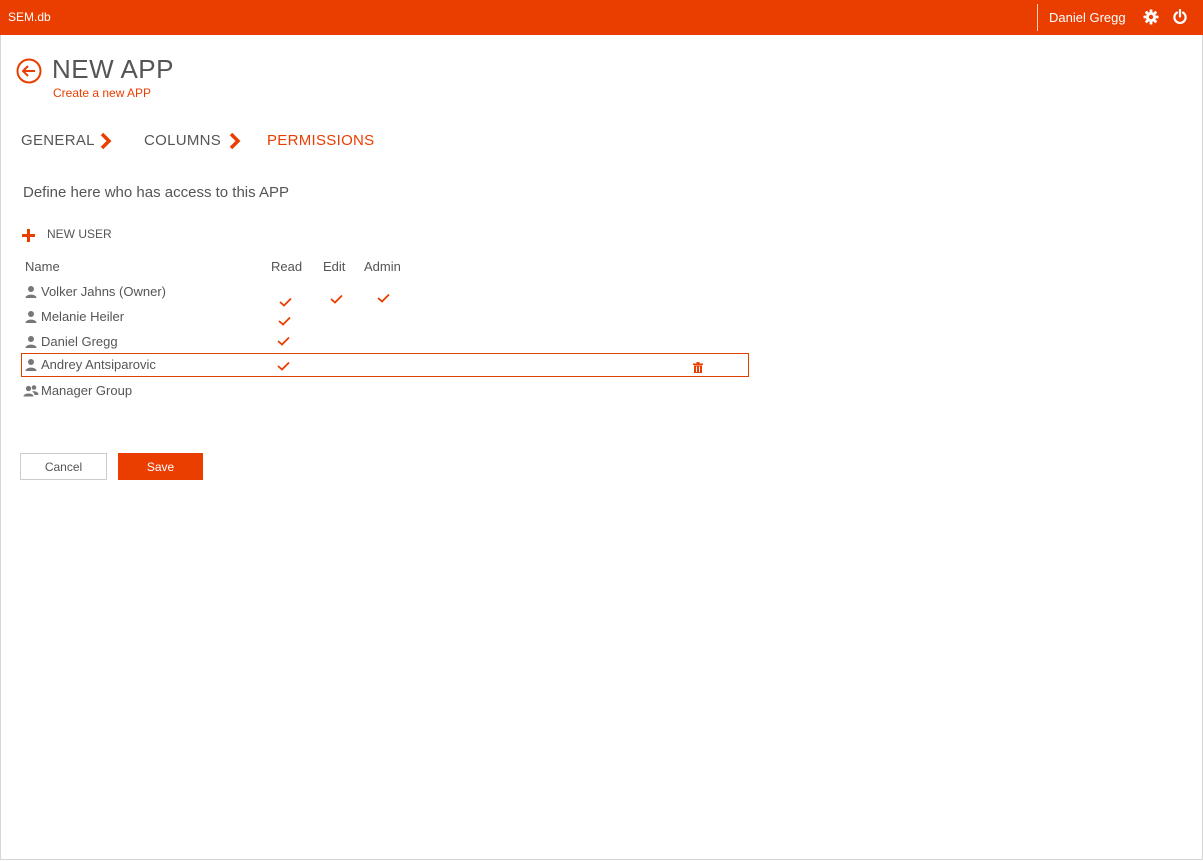 This screenshot has height=861, width=1203. What do you see at coordinates (29, 71) in the screenshot?
I see `back-arrow-icon` at bounding box center [29, 71].